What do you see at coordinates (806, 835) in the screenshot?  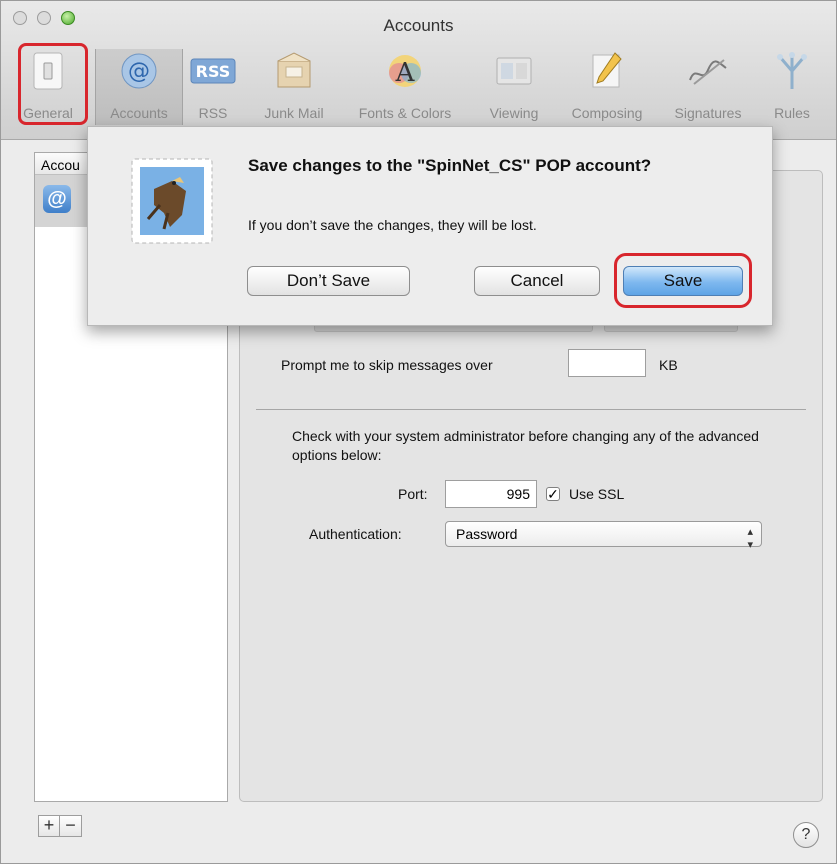 I see `help-button: ?` at bounding box center [806, 835].